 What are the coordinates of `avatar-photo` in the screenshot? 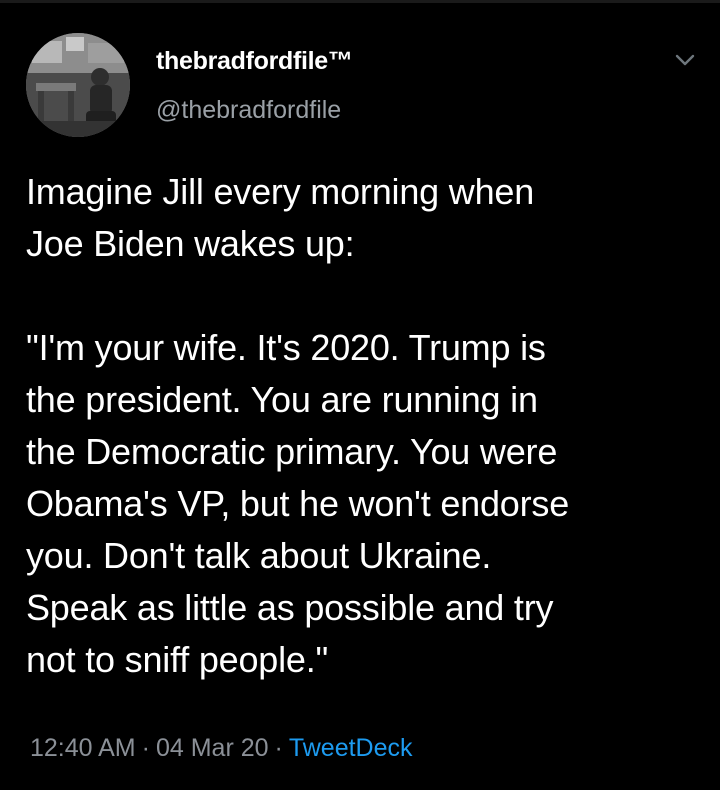 It's located at (78, 85).